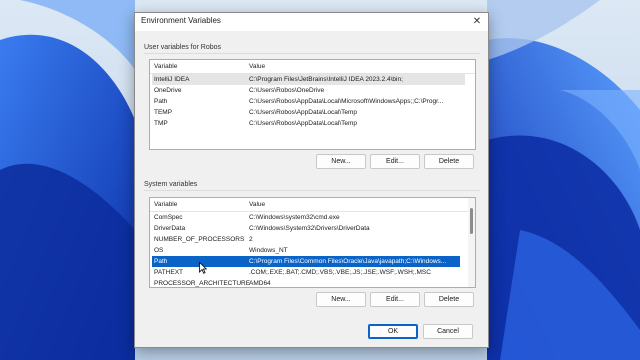  Describe the element at coordinates (159, 250) in the screenshot. I see `variable-name: OS` at that location.